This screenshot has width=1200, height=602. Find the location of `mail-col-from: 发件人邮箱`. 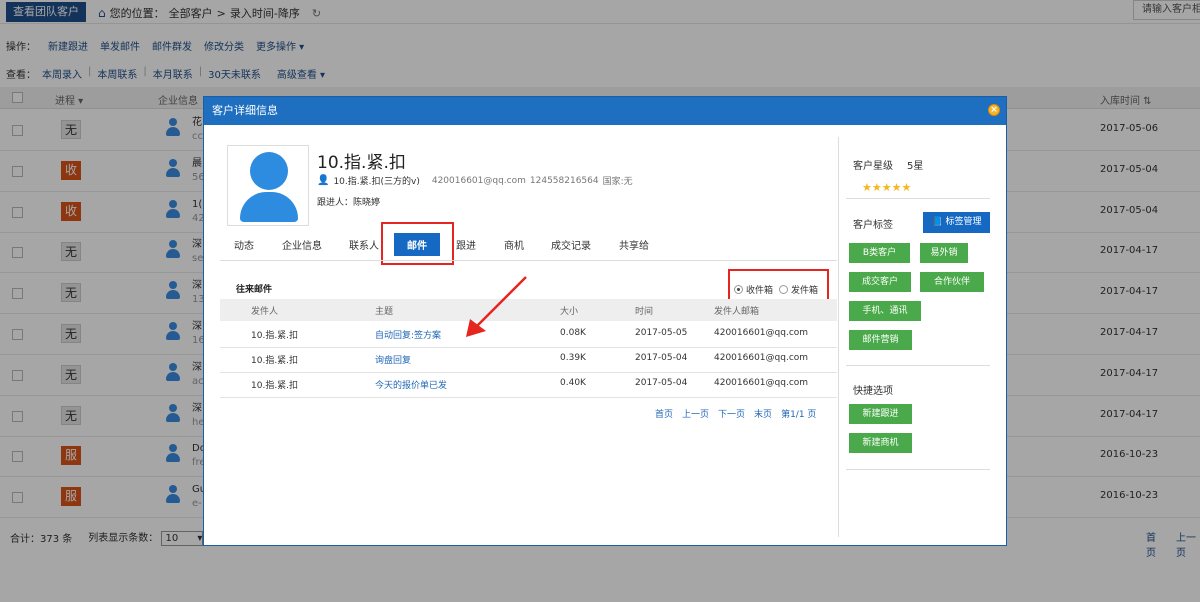

mail-col-from: 发件人邮箱 is located at coordinates (737, 312).